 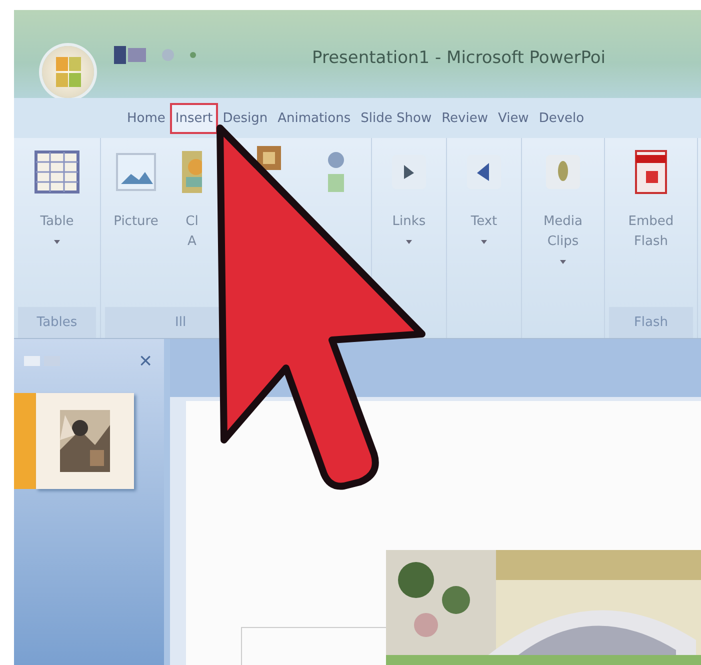 I want to click on close-button: ×, so click(x=145, y=361).